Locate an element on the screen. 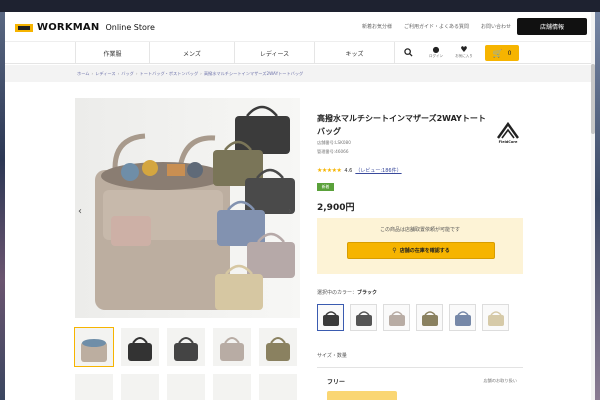  check-stock-label: 店舗の在庫を確認する is located at coordinates (424, 251).